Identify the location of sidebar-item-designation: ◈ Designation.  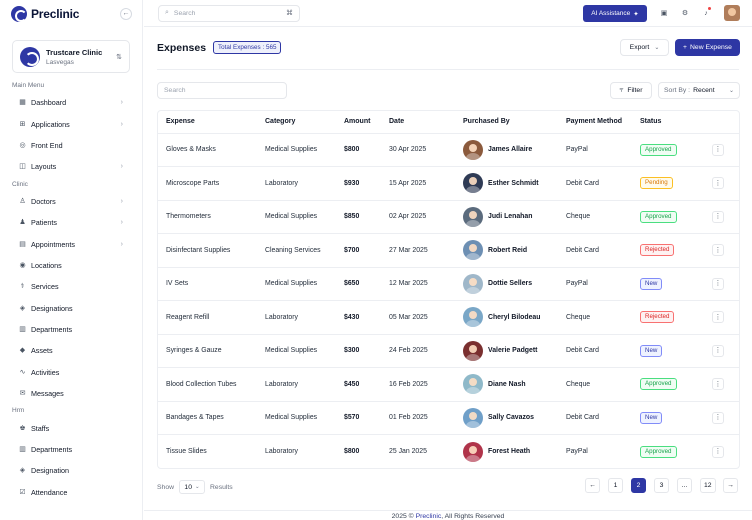
(71, 470).